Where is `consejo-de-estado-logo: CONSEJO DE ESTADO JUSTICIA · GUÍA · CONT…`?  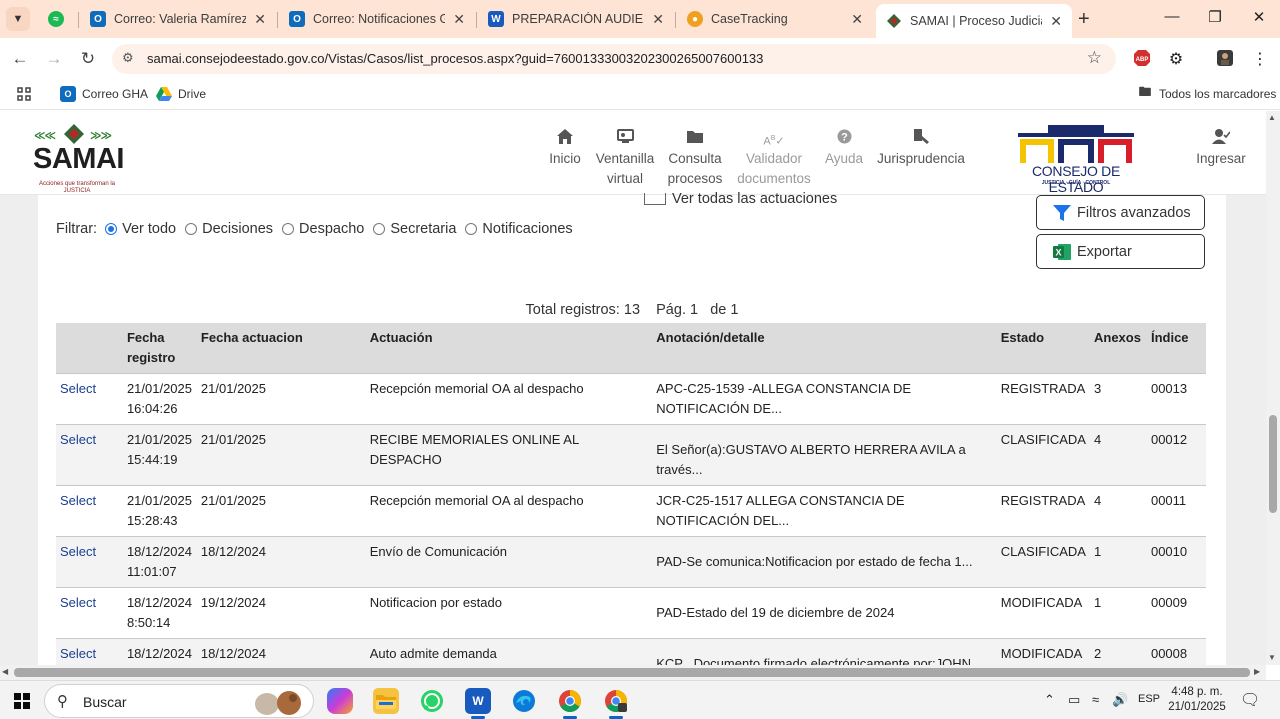
consejo-de-estado-logo: CONSEJO DE ESTADO JUSTICIA · GUÍA · CONT… is located at coordinates (1076, 160).